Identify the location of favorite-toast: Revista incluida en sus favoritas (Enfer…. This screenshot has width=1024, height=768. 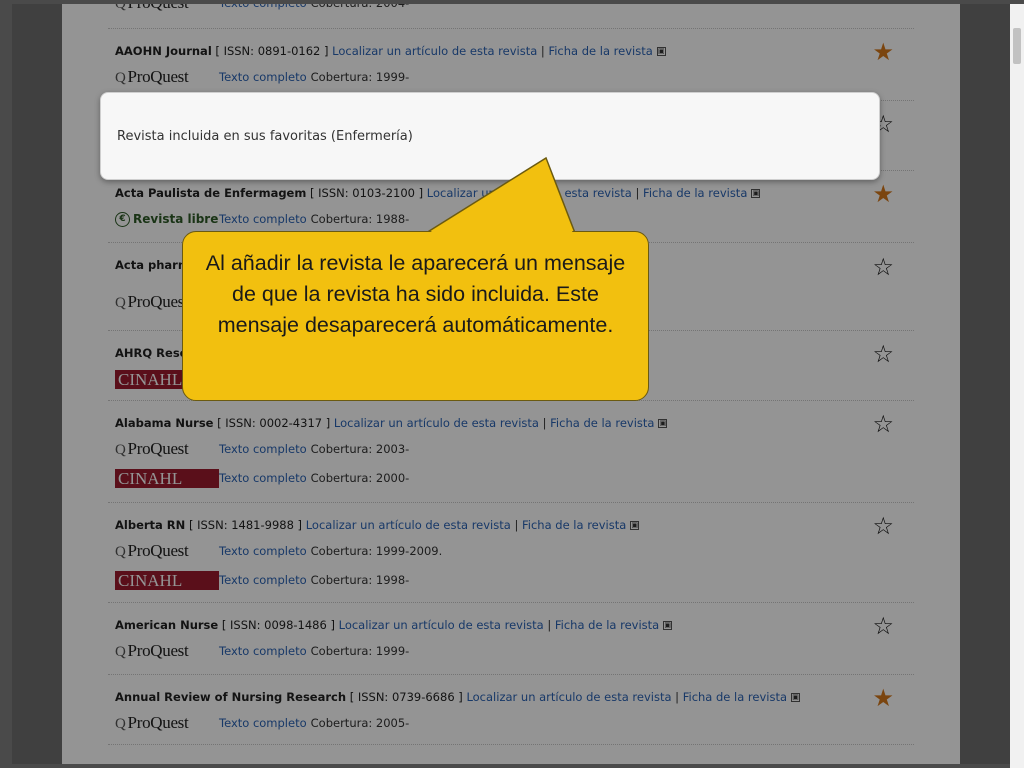
(490, 136).